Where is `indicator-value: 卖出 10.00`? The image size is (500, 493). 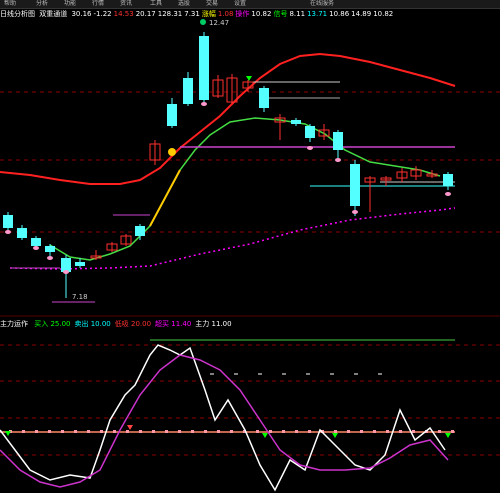
indicator-value: 卖出 10.00 is located at coordinates (92, 324).